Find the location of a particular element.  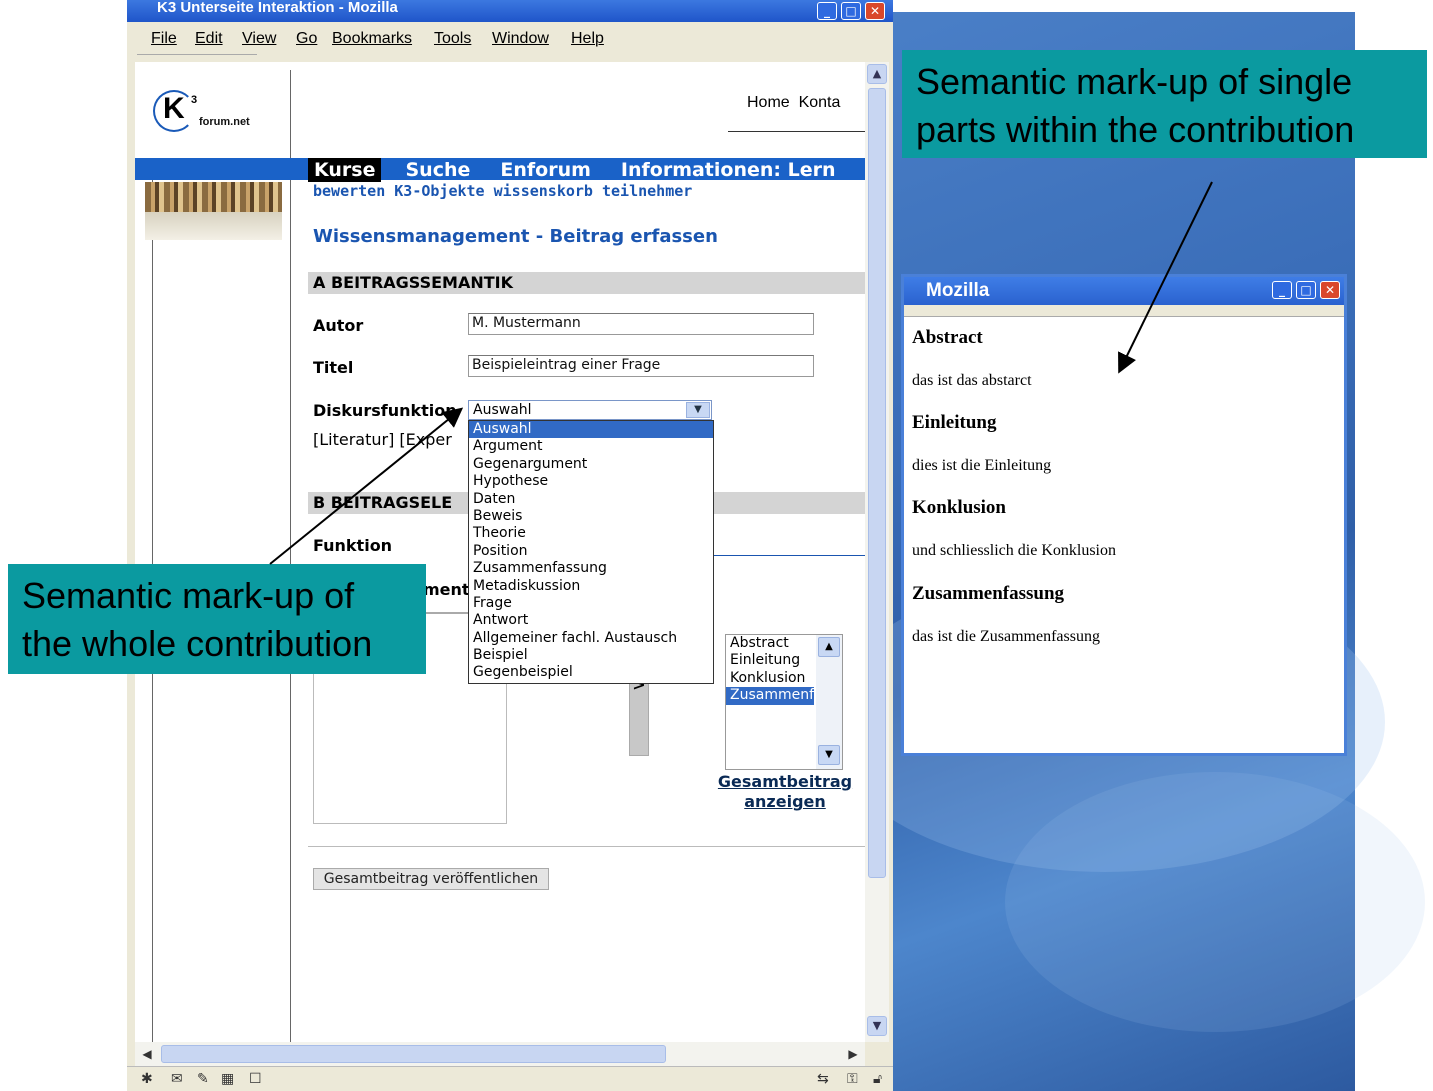

section-text: das ist das abstarct is located at coordinates (972, 380).